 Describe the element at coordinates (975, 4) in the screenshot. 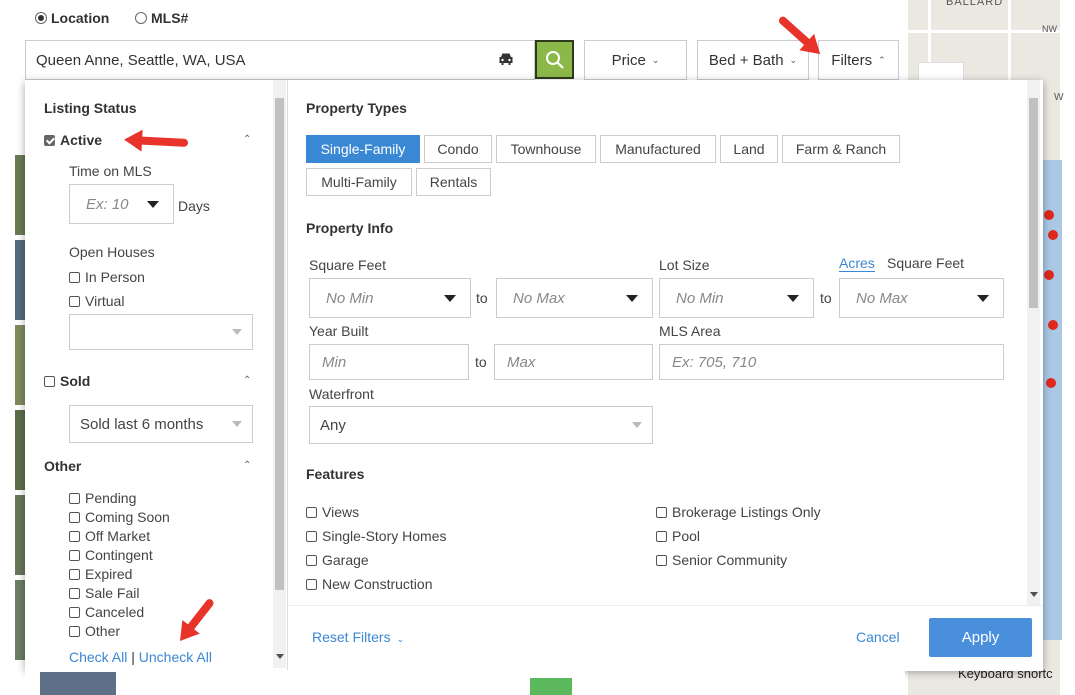

I see `map-place-label: BALLARD` at that location.